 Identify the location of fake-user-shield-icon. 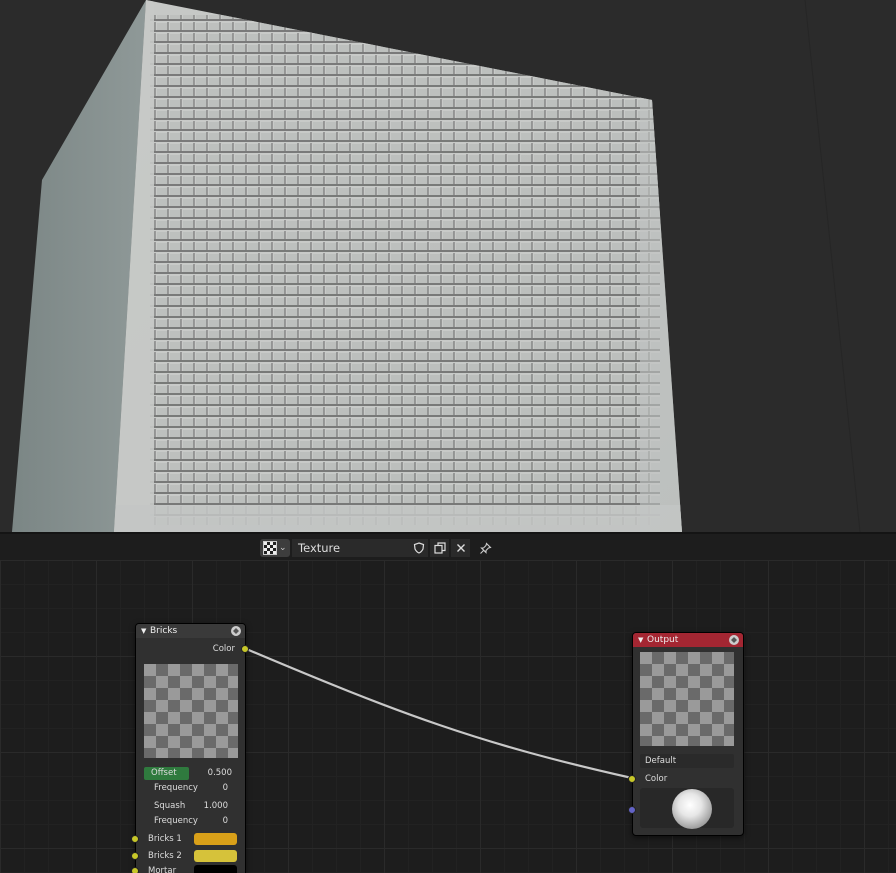
(418, 548).